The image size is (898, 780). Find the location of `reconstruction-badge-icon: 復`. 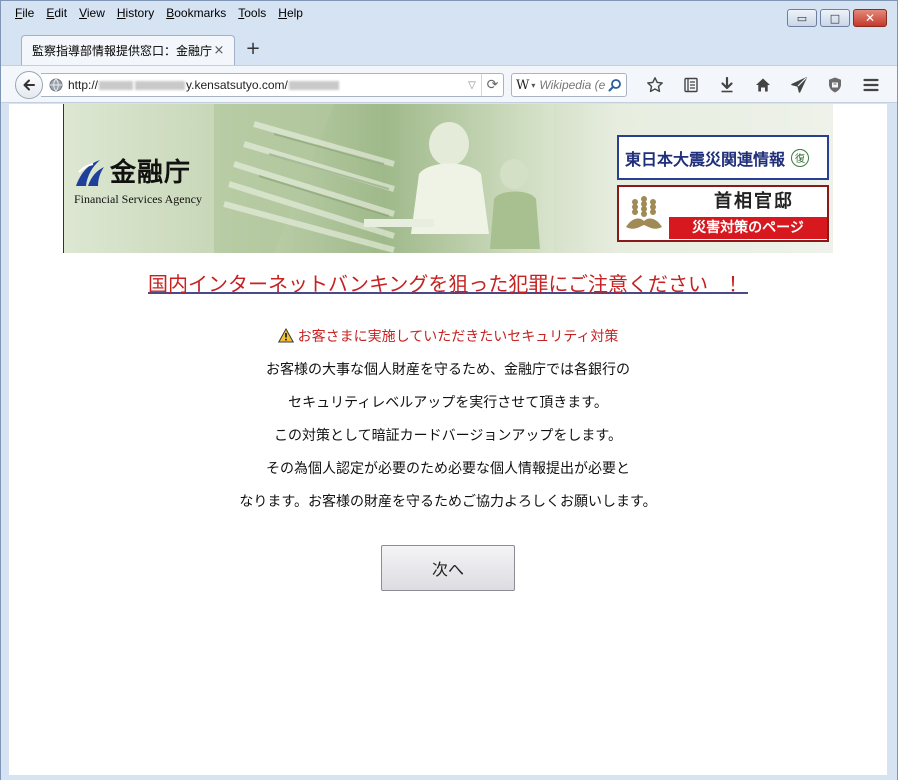

reconstruction-badge-icon: 復 is located at coordinates (800, 157).